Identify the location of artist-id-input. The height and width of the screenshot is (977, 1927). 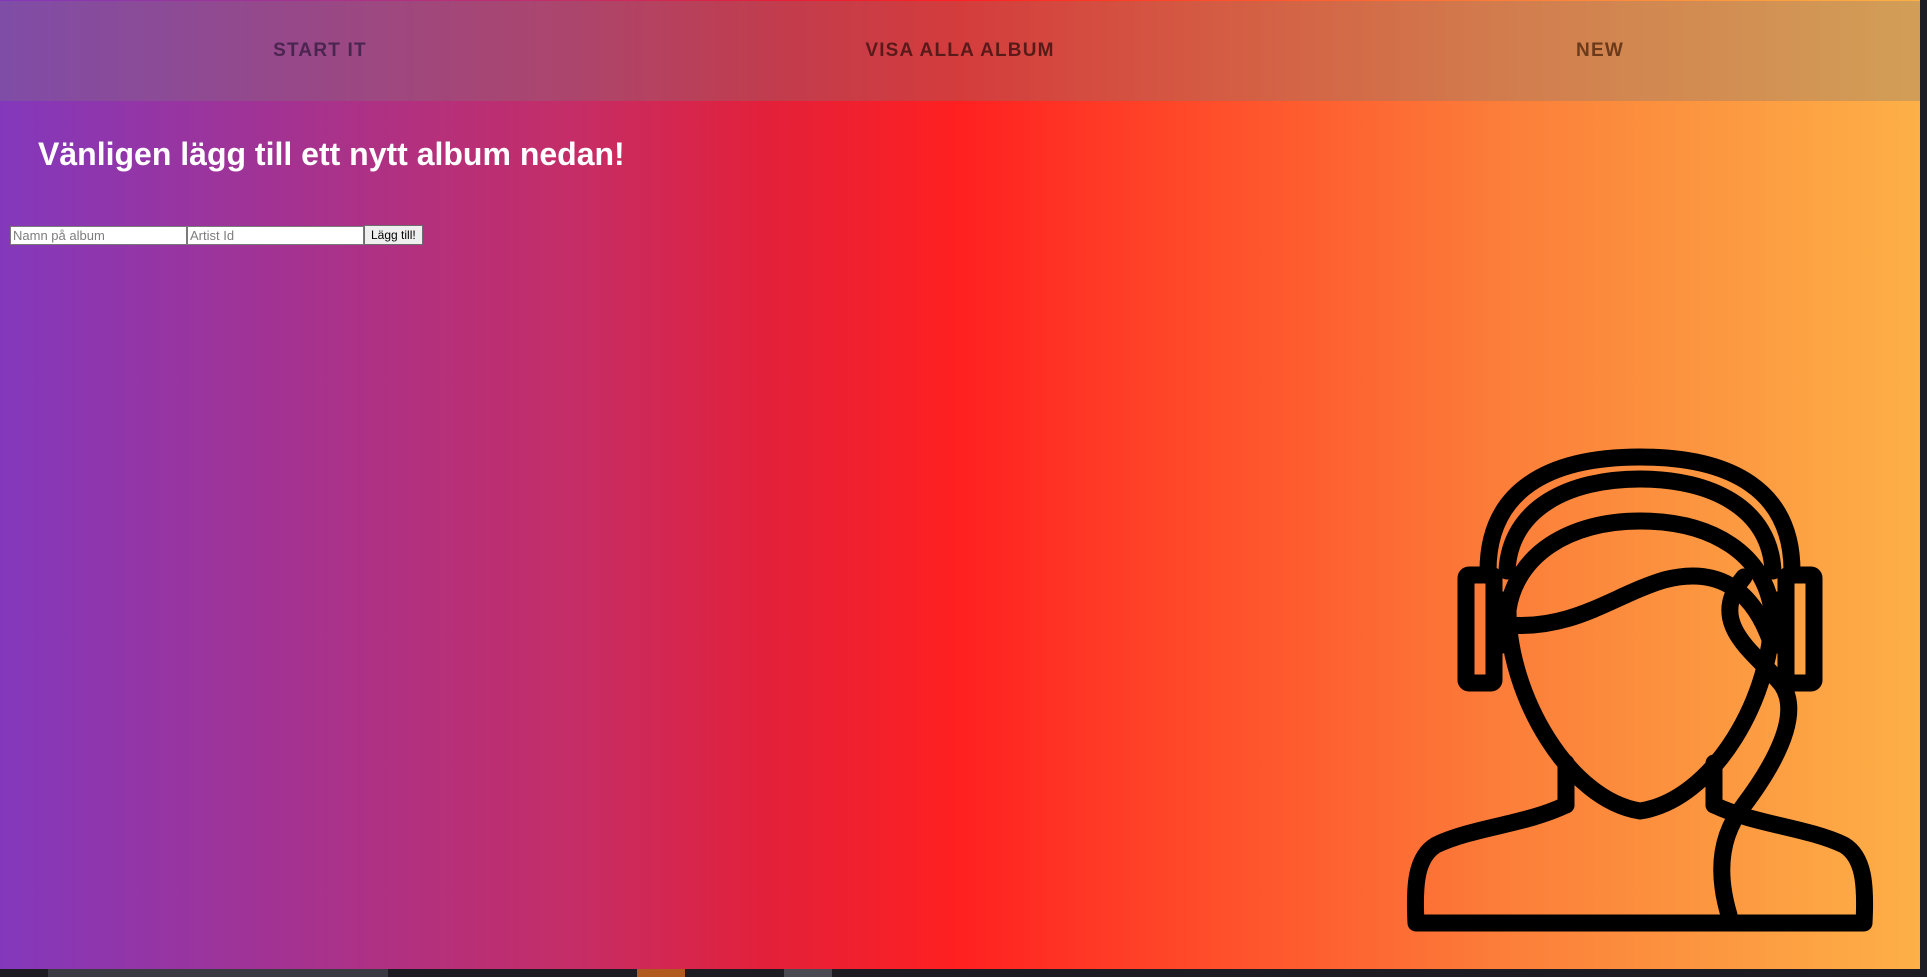
(275, 235).